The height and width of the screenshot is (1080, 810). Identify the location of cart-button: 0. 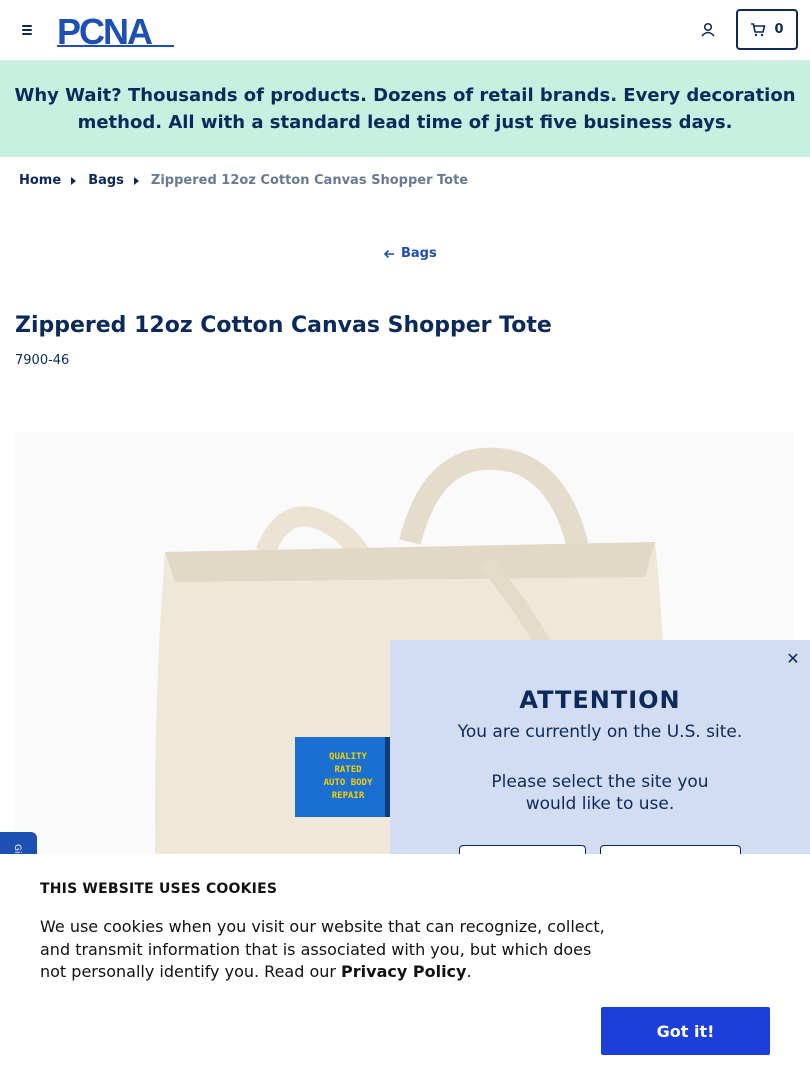
(767, 29).